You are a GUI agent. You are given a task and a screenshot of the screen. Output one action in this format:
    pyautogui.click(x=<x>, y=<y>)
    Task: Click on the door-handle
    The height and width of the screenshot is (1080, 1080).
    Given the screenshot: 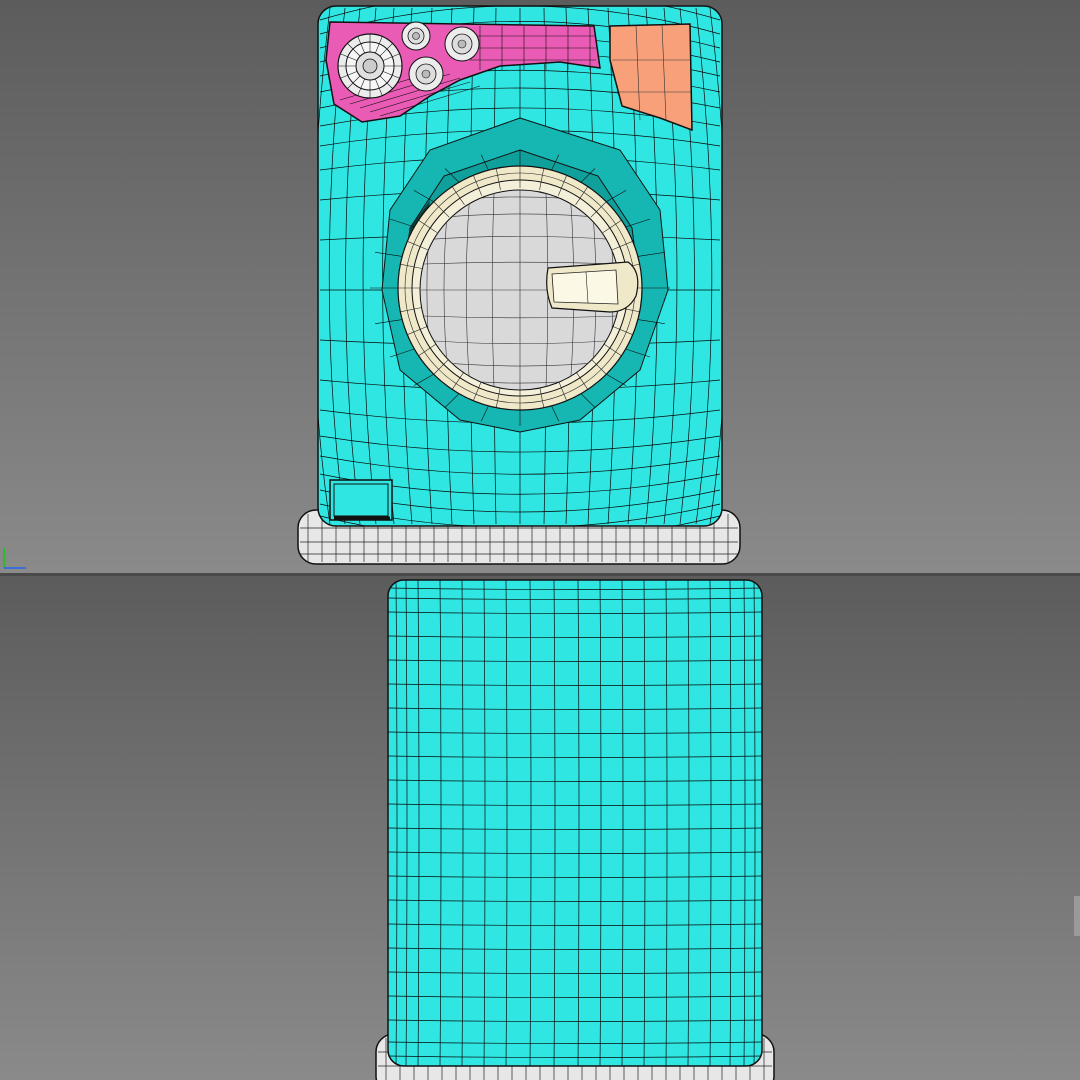 What is the action you would take?
    pyautogui.click(x=592, y=287)
    